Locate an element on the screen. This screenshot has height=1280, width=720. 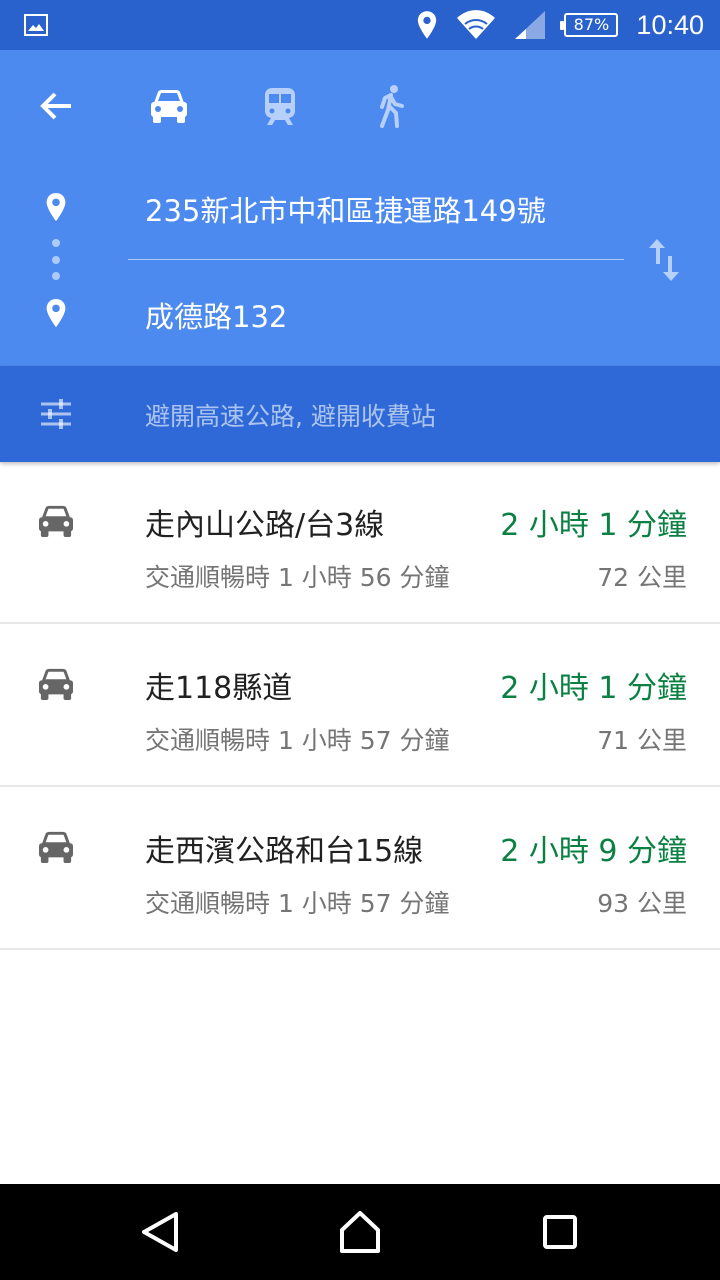
origin-input: 235新北市中和區捷運路149號 is located at coordinates (345, 209).